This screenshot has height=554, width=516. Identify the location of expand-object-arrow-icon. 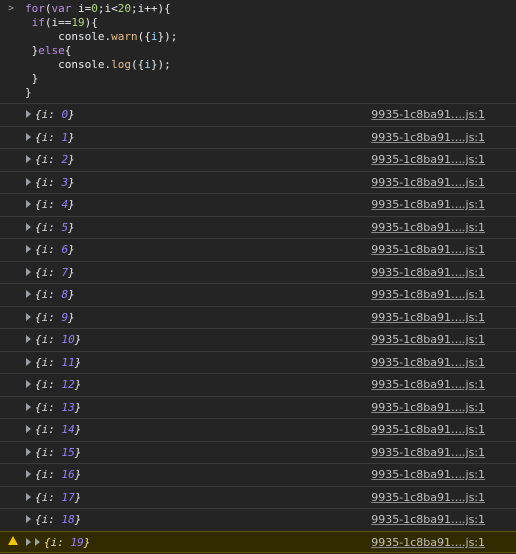
(37, 542).